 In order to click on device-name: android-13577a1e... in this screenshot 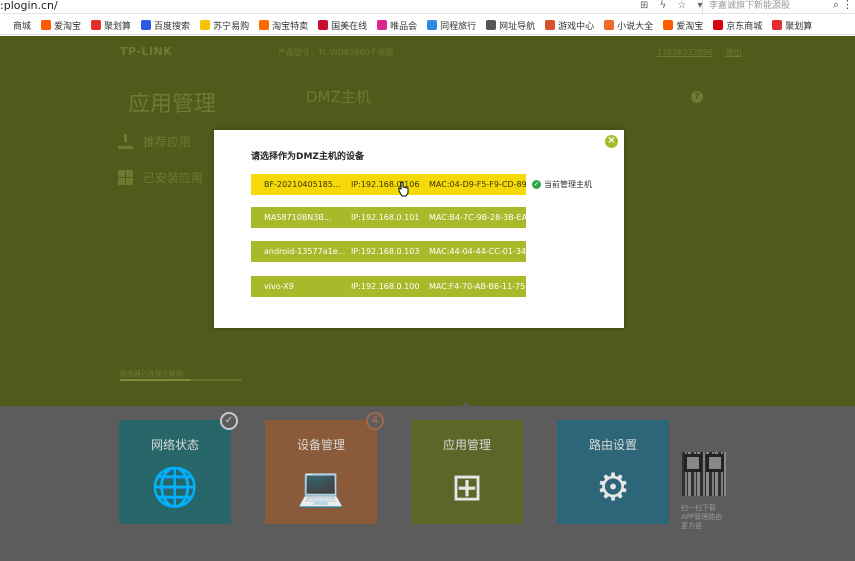, I will do `click(305, 251)`.